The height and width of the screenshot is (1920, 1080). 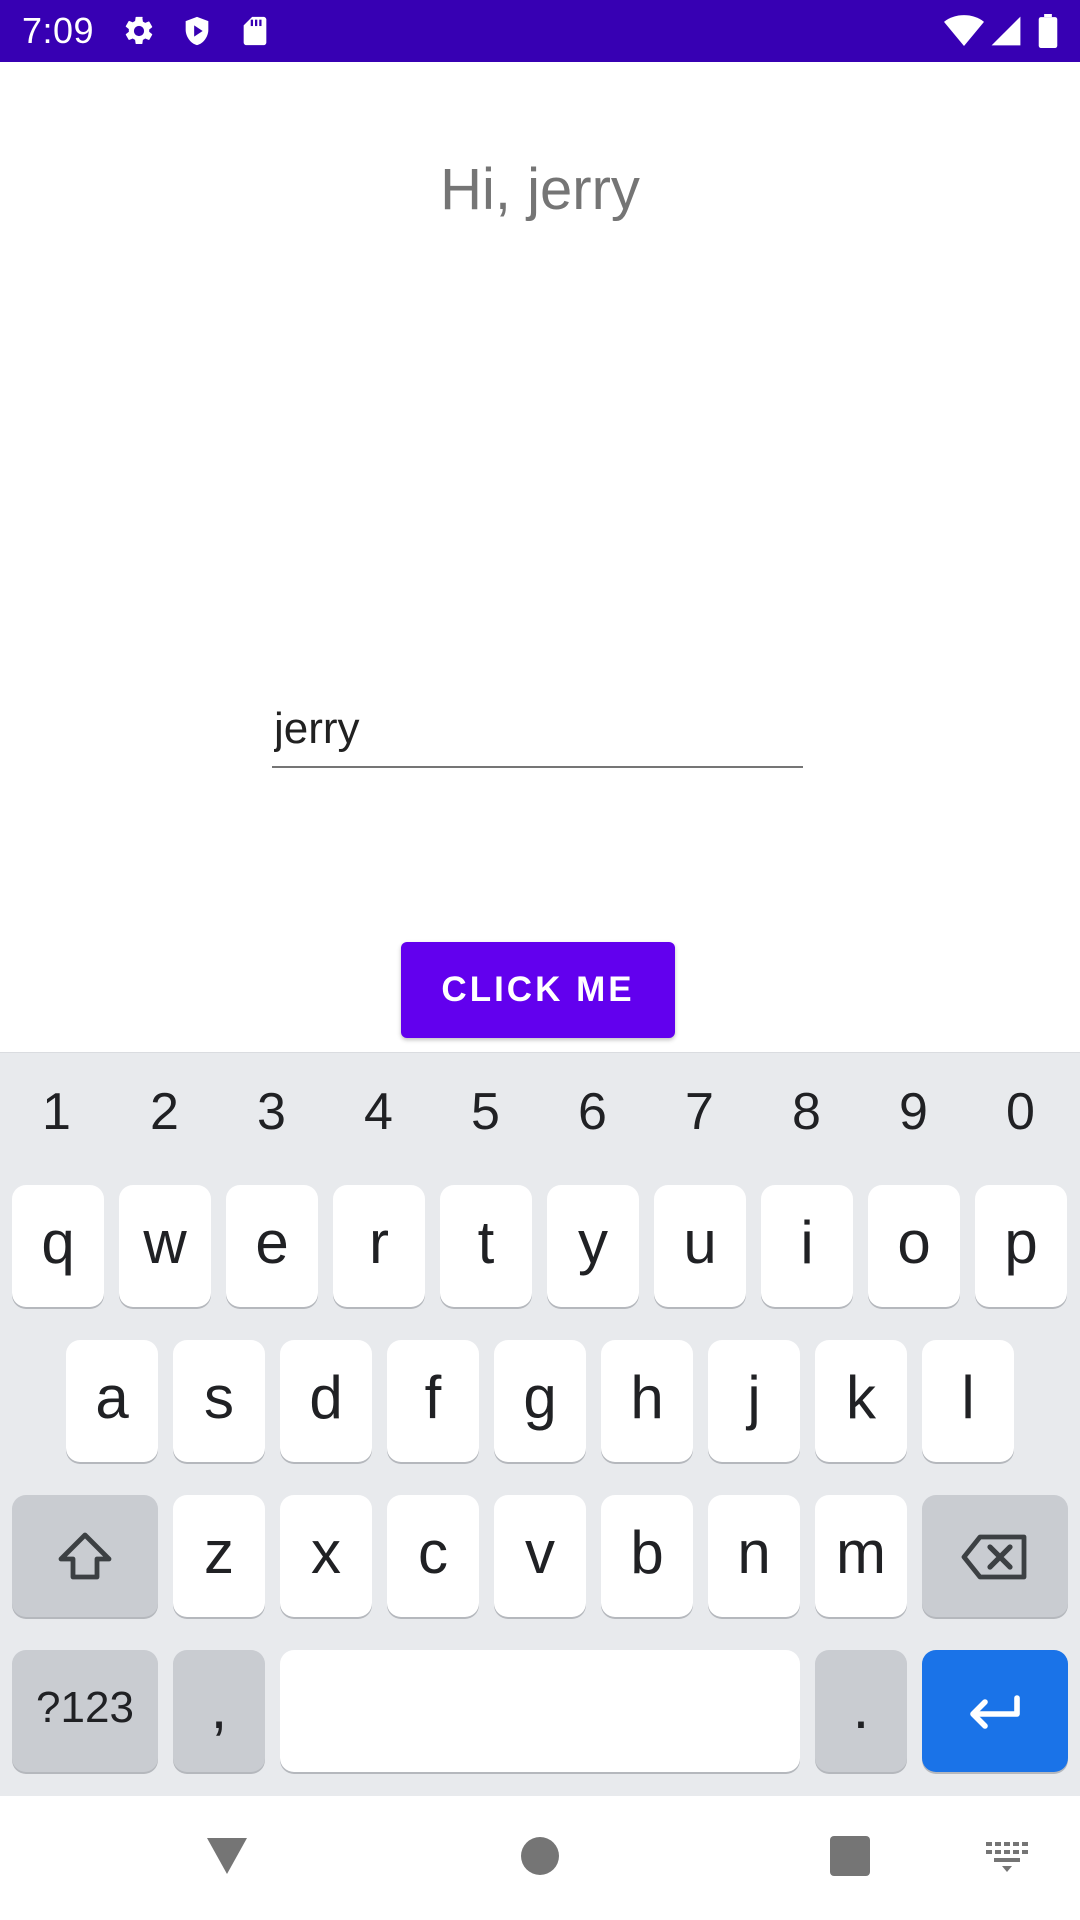 I want to click on key-s: s, so click(x=219, y=1401).